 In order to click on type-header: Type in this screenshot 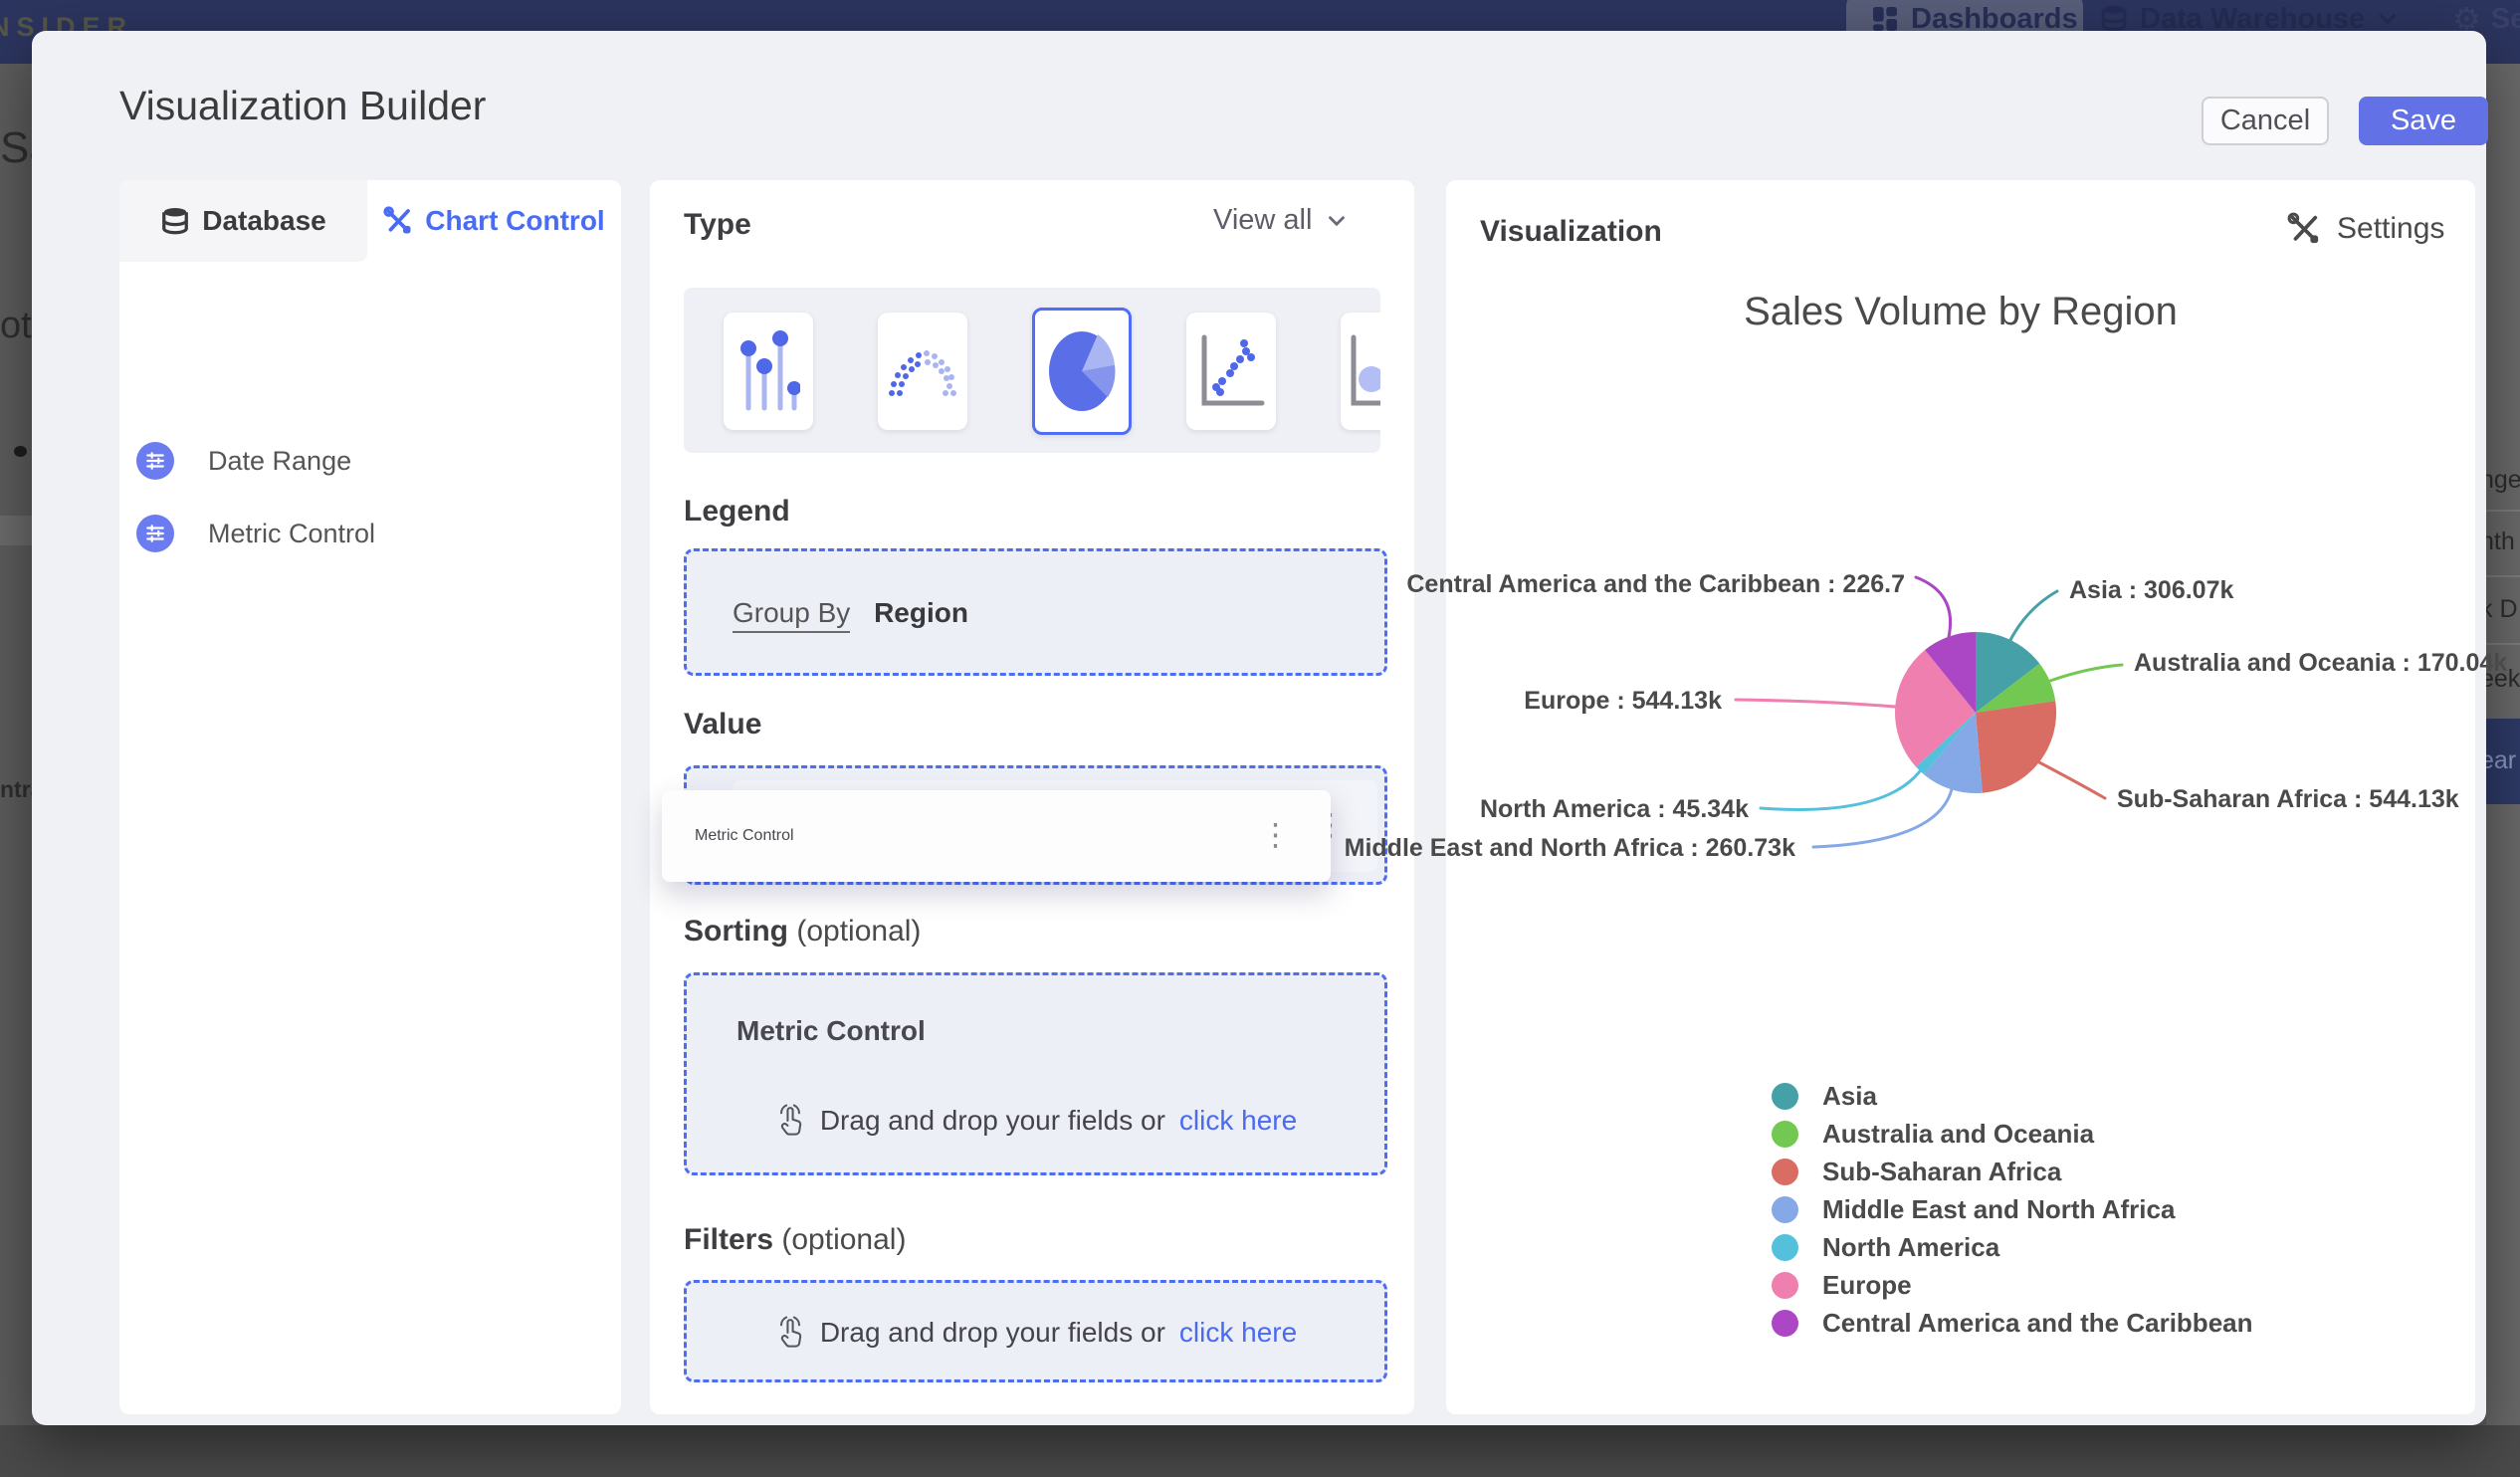, I will do `click(717, 224)`.